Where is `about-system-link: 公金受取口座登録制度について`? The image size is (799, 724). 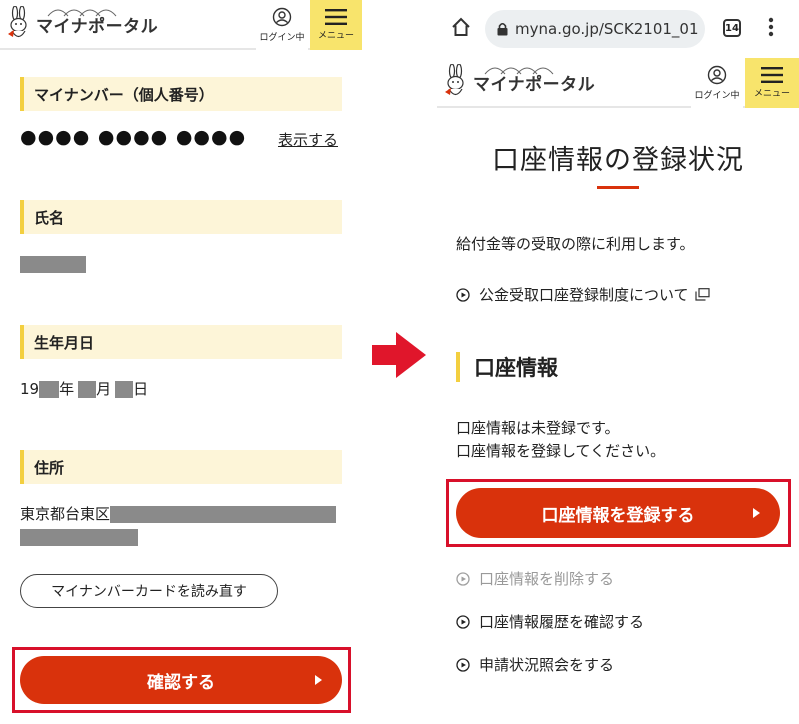 about-system-link: 公金受取口座登録制度について is located at coordinates (583, 294).